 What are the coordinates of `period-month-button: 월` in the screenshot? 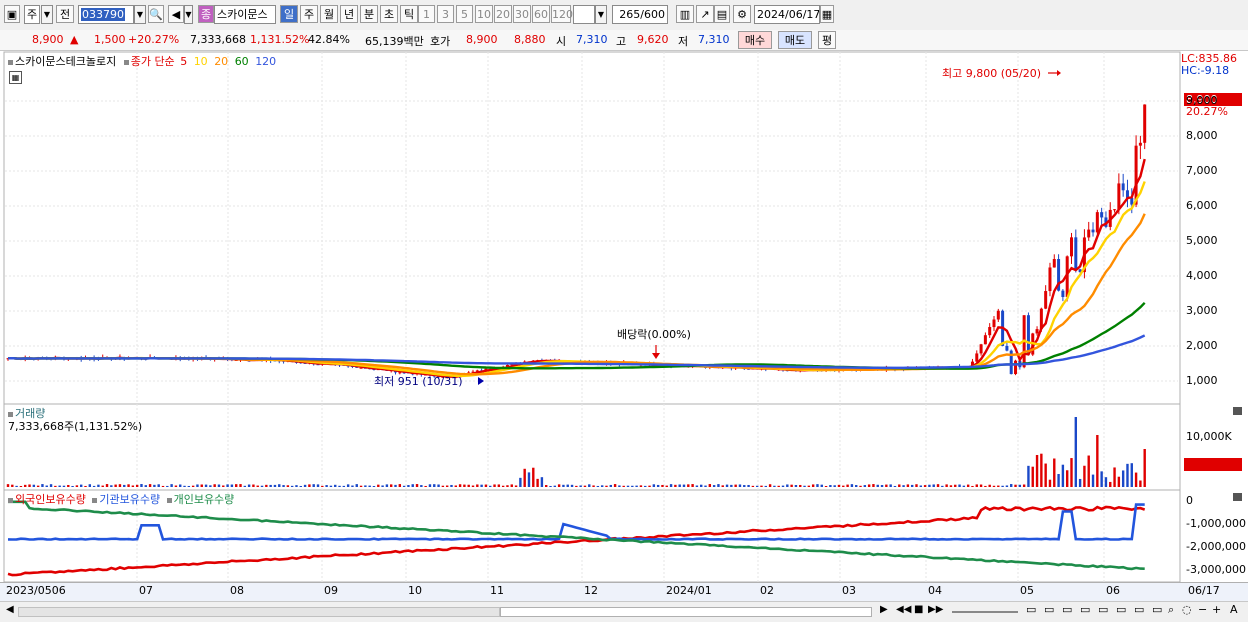 It's located at (329, 14).